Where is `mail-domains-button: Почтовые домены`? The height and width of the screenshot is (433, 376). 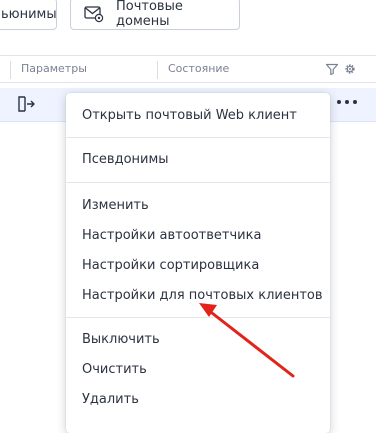 mail-domains-button: Почтовые домены is located at coordinates (155, 15).